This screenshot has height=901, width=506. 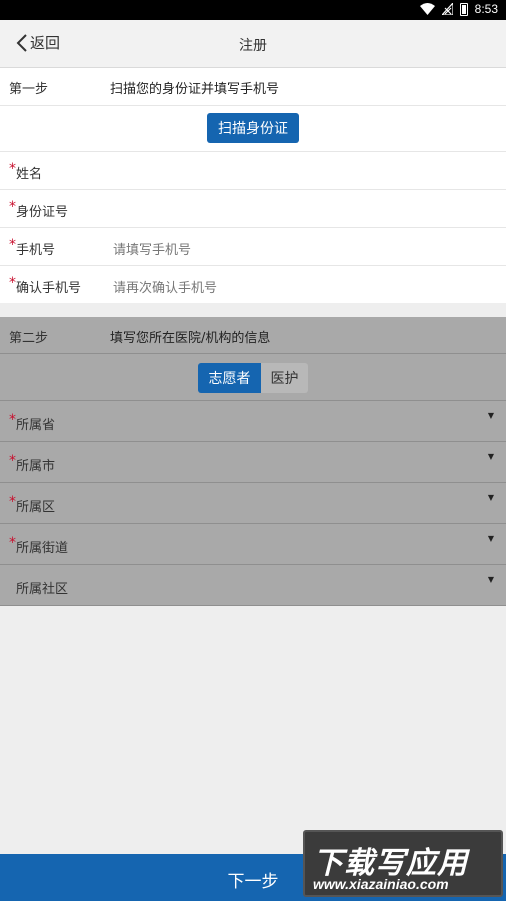 I want to click on role-toggle-row: 志愿者 医护, so click(x=253, y=377).